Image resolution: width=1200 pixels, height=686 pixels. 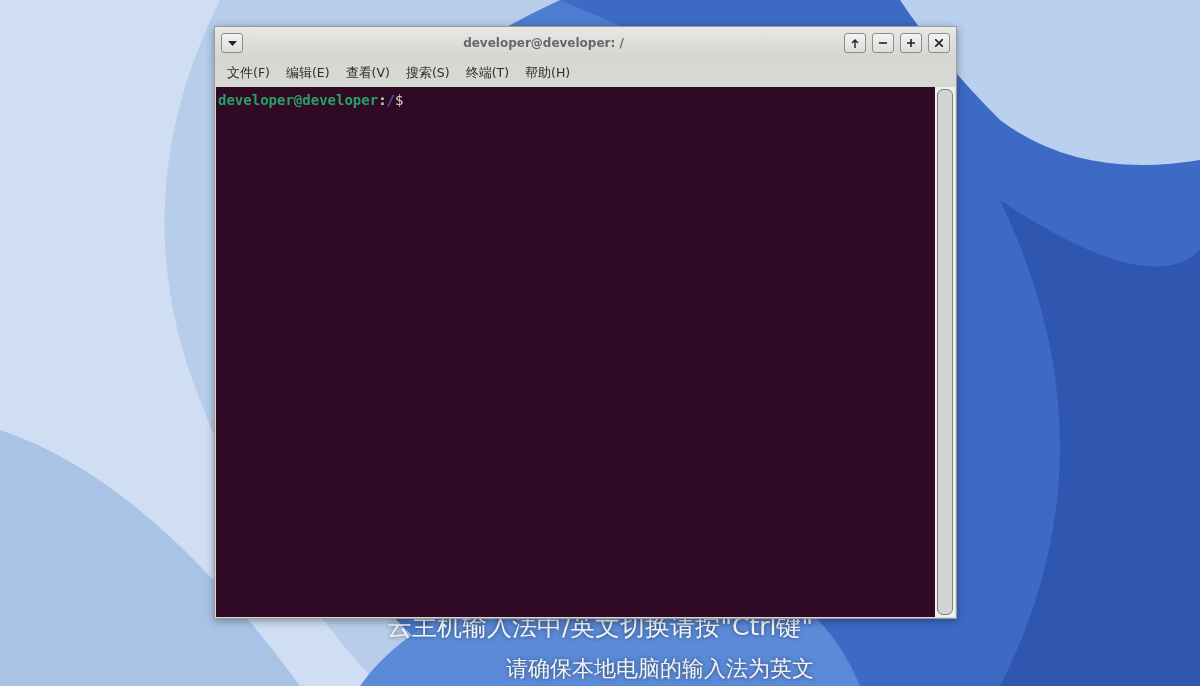 What do you see at coordinates (487, 73) in the screenshot?
I see `menu-item: 终端(T)` at bounding box center [487, 73].